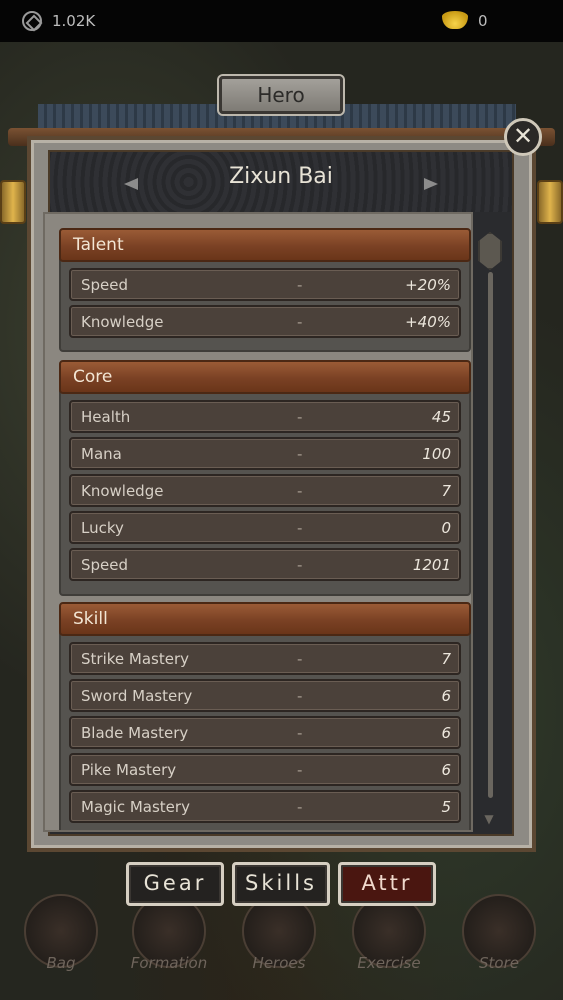  Describe the element at coordinates (387, 884) in the screenshot. I see `tab-attr: Attr` at that location.